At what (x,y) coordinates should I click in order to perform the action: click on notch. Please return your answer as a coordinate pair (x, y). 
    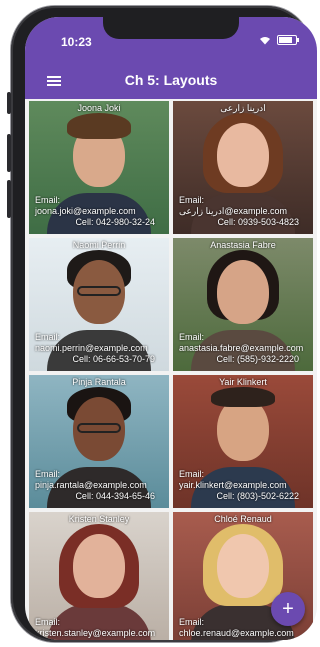
    Looking at the image, I should click on (171, 28).